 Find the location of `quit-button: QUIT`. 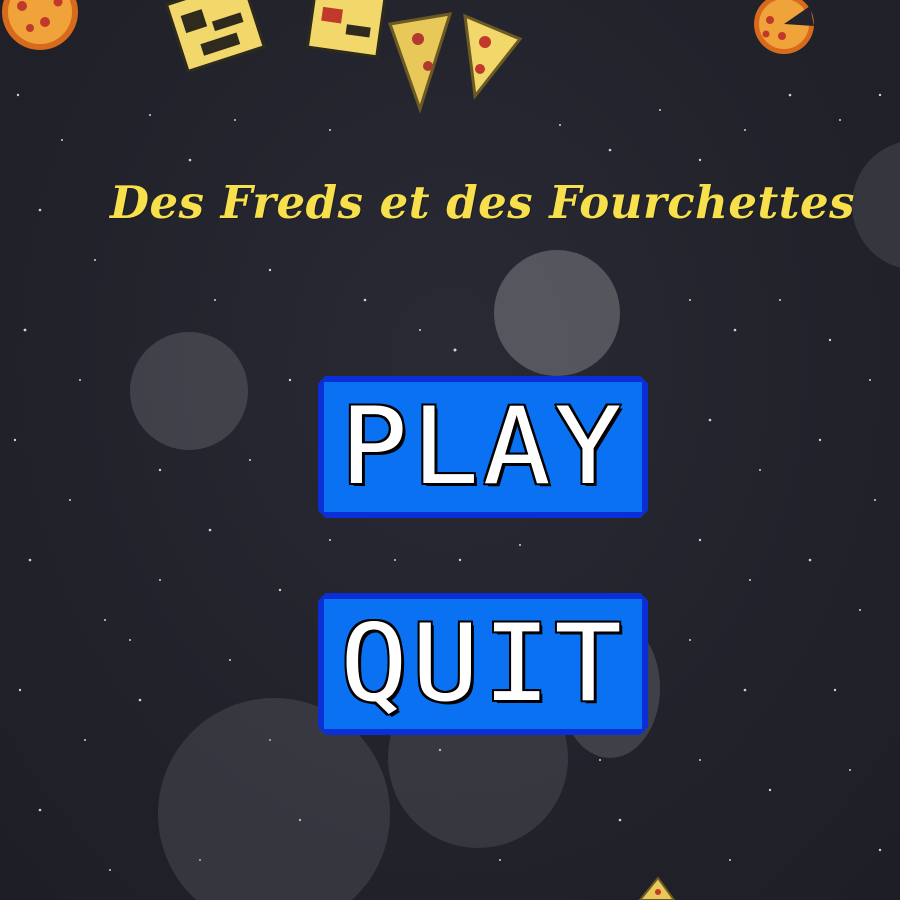

quit-button: QUIT is located at coordinates (483, 664).